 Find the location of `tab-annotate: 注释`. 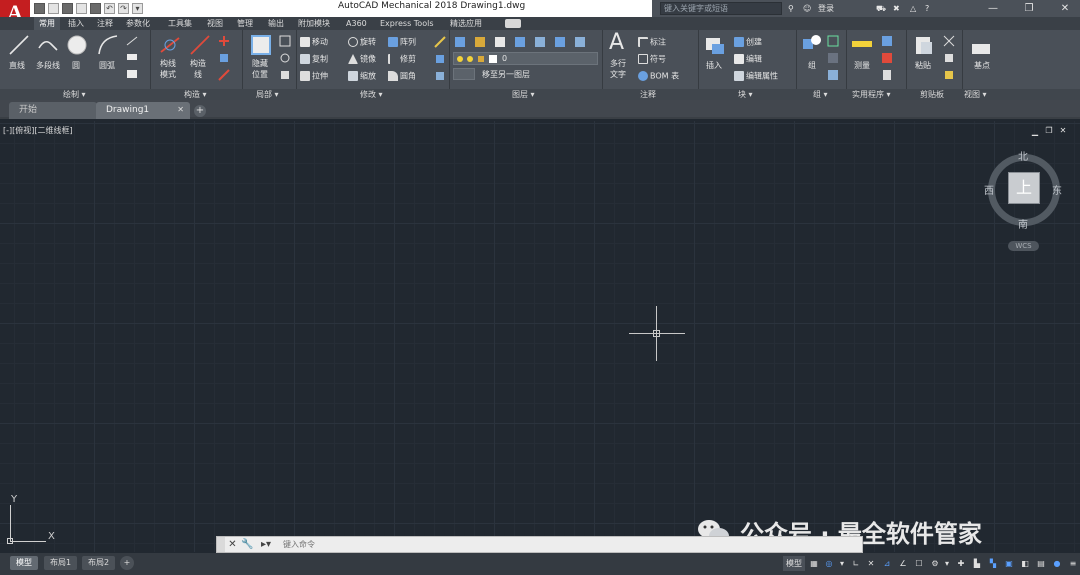

tab-annotate: 注释 is located at coordinates (105, 23).